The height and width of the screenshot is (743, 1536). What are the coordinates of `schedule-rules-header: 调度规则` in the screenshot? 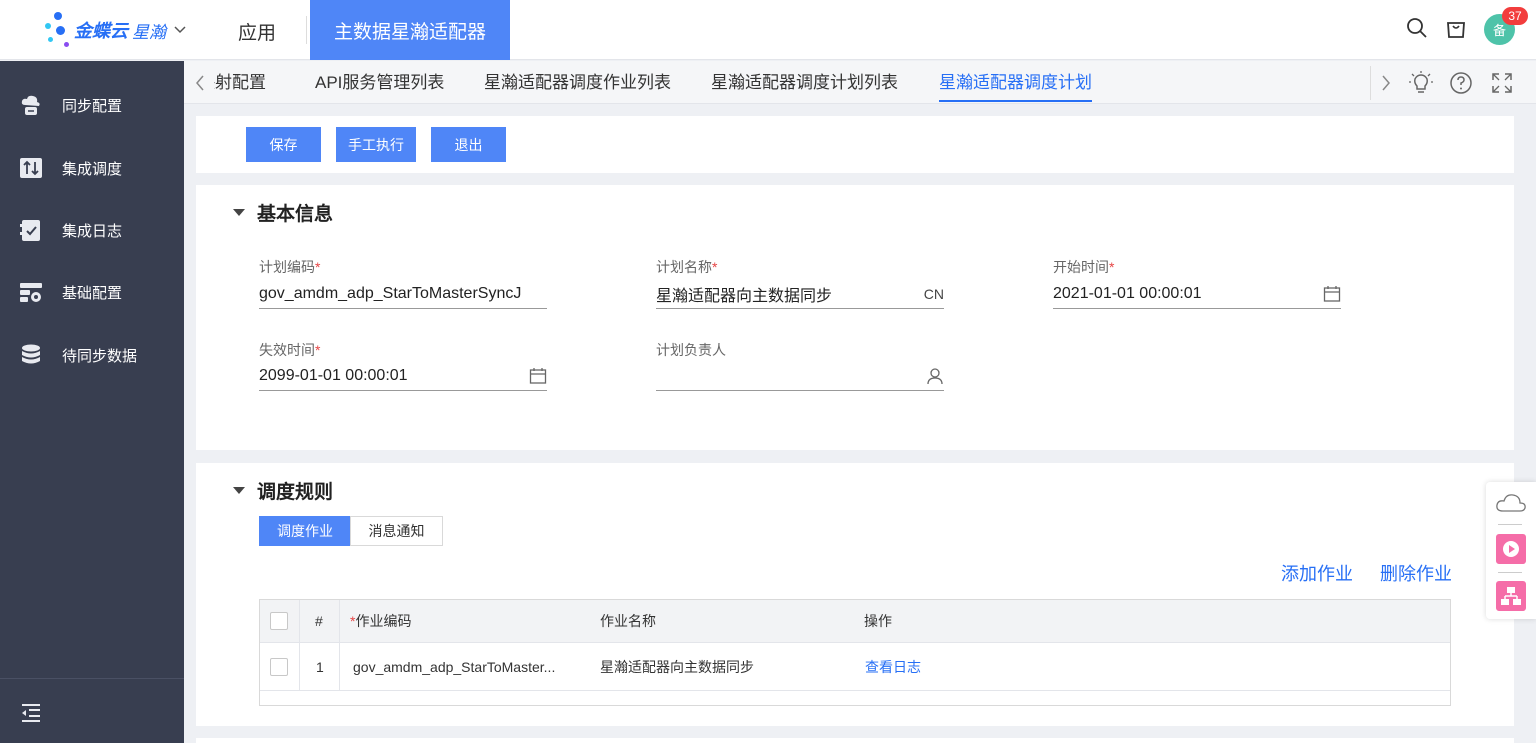 It's located at (283, 490).